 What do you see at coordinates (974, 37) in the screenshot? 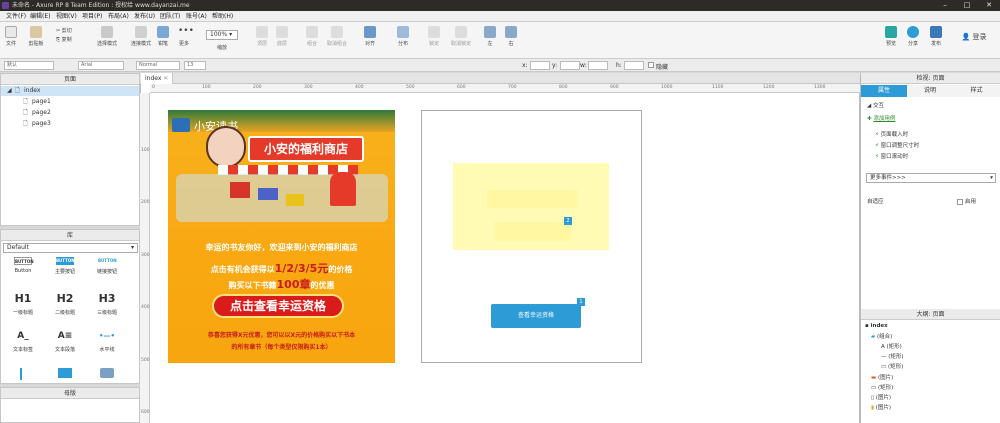
I see `login-button: 👤 登录` at bounding box center [974, 37].